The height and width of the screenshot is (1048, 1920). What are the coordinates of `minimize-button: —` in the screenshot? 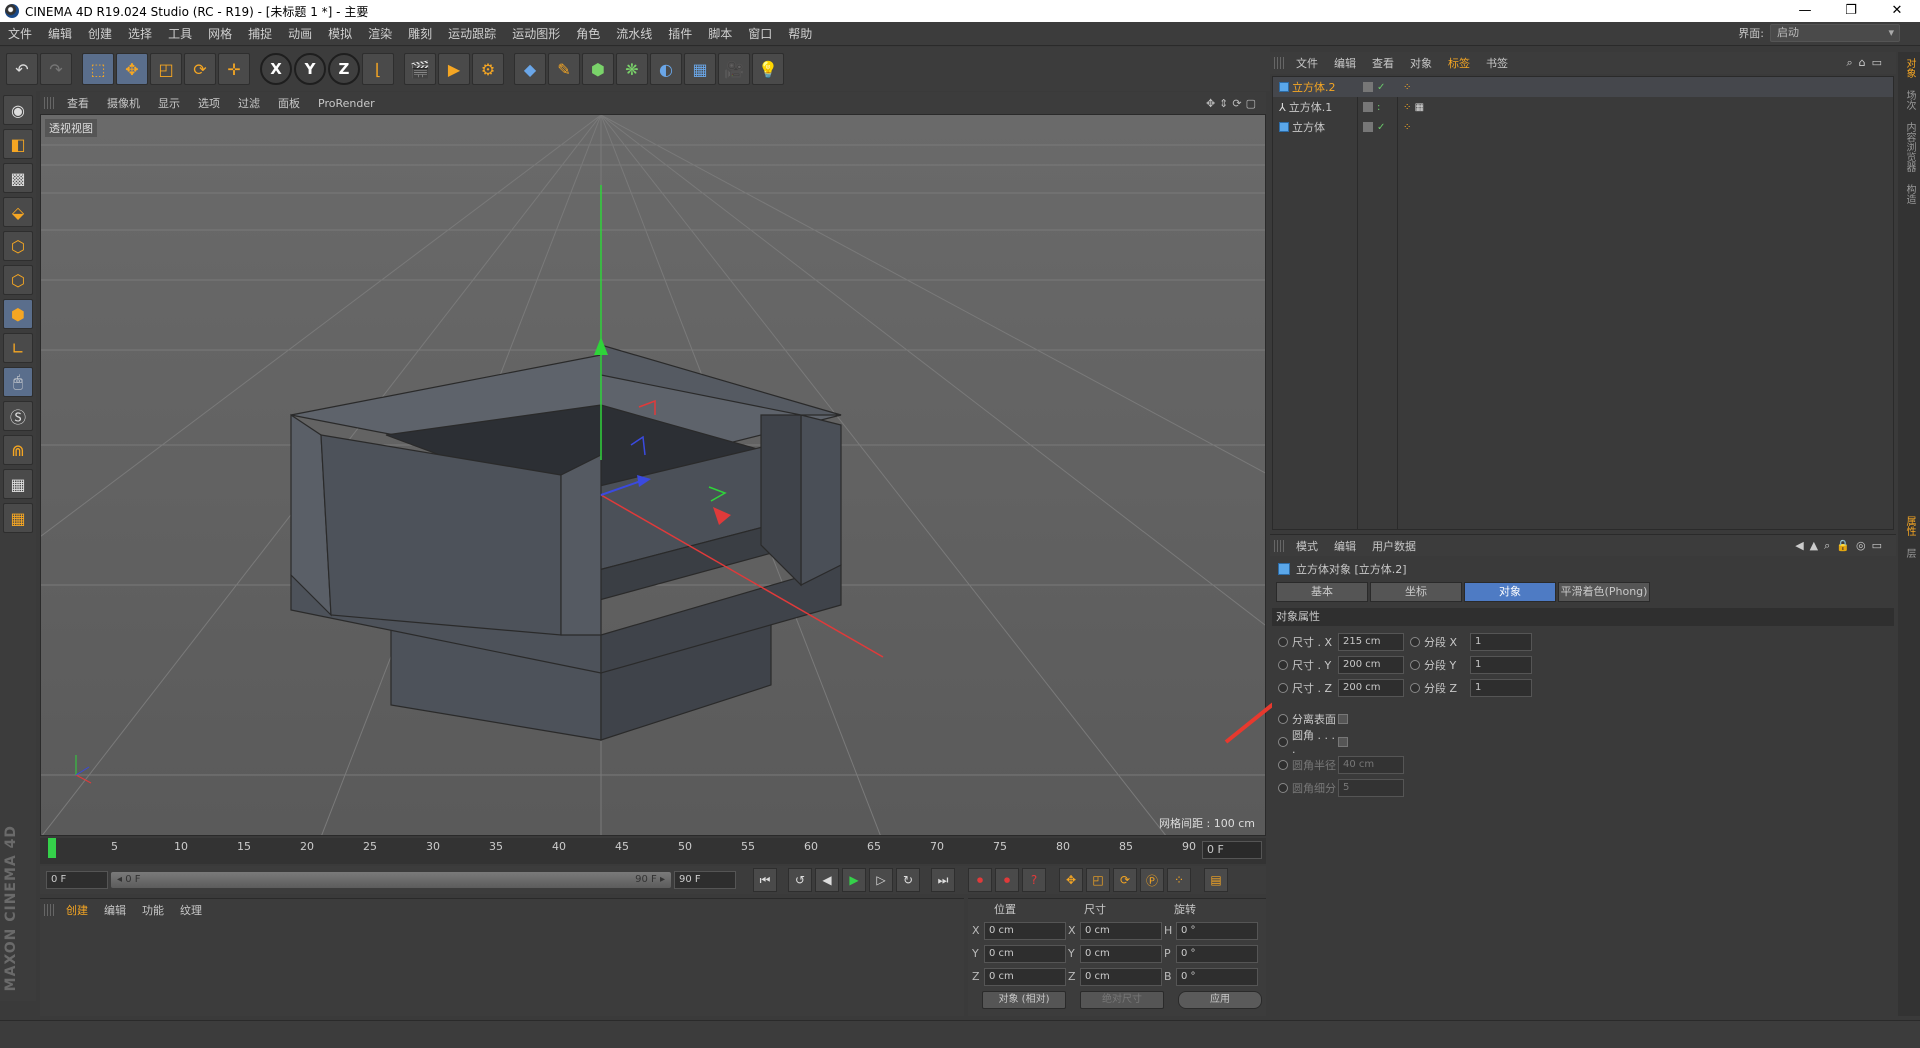 It's located at (1805, 11).